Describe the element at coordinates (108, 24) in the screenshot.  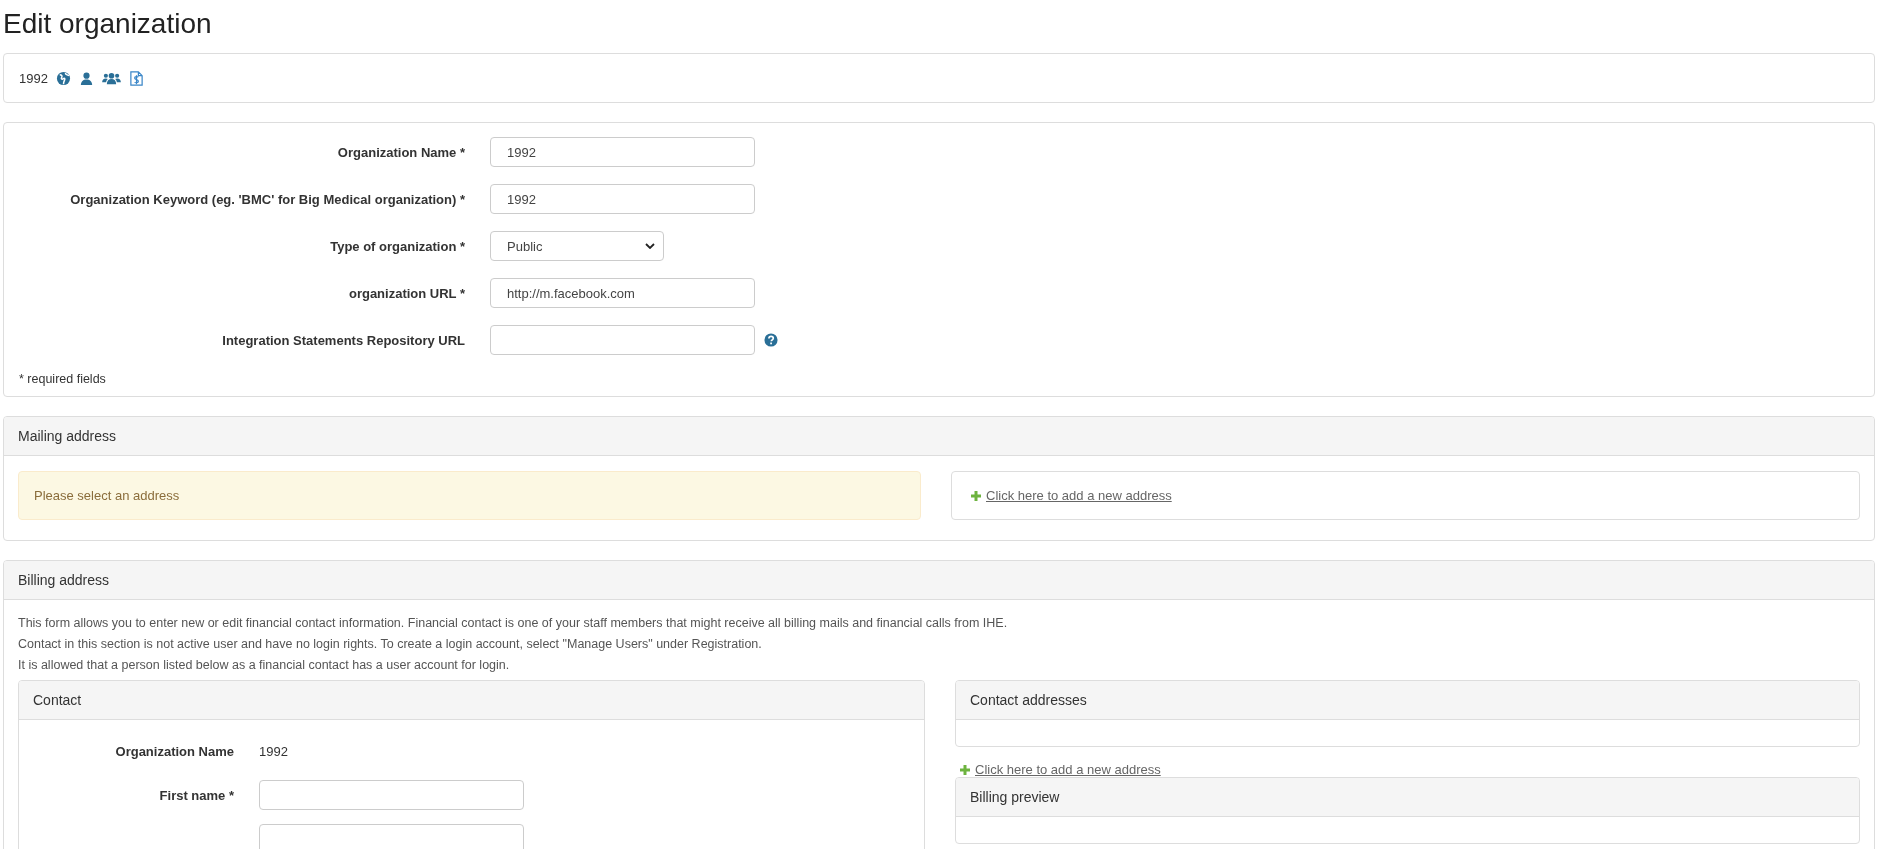
I see `page-title: Edit organization` at that location.